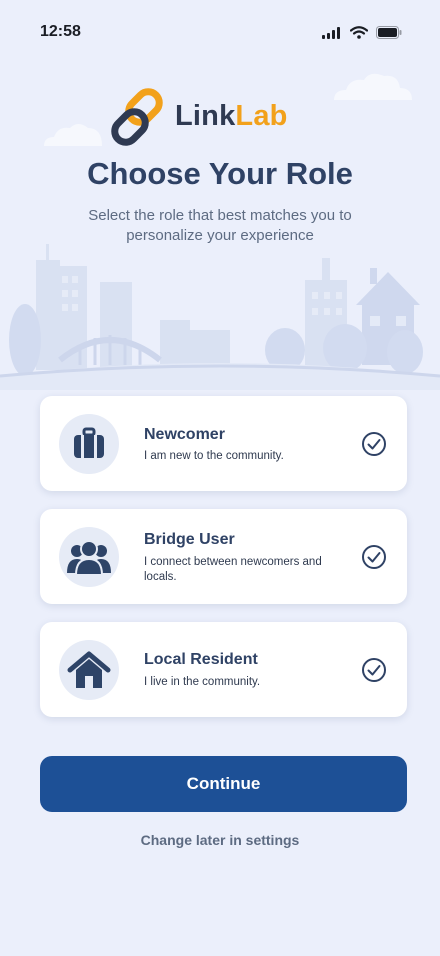 This screenshot has height=956, width=440. What do you see at coordinates (233, 569) in the screenshot?
I see `role-description: I connect between newcomers and locals.` at bounding box center [233, 569].